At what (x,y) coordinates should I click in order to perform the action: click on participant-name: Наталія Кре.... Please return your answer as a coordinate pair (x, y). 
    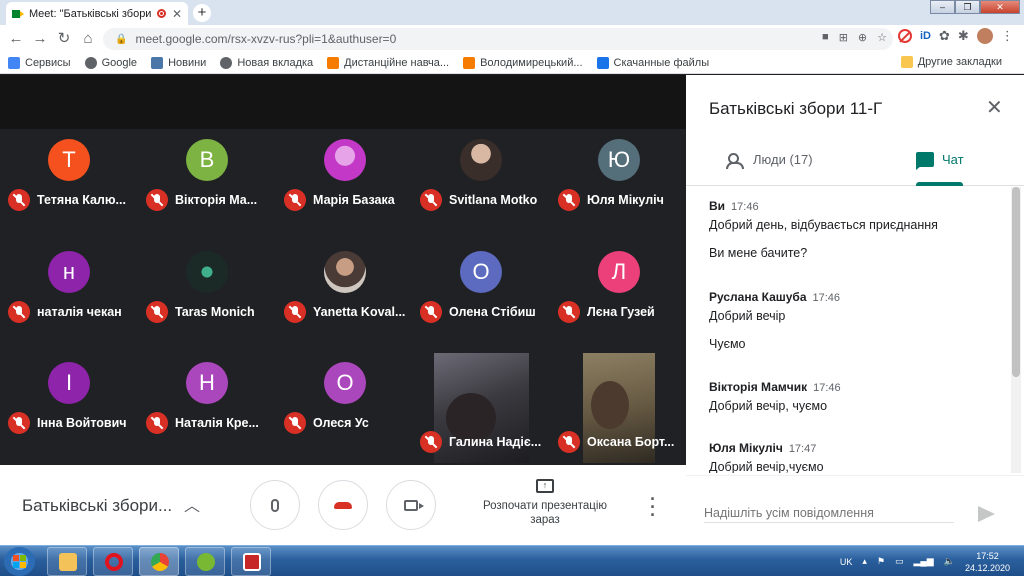
    Looking at the image, I should click on (217, 423).